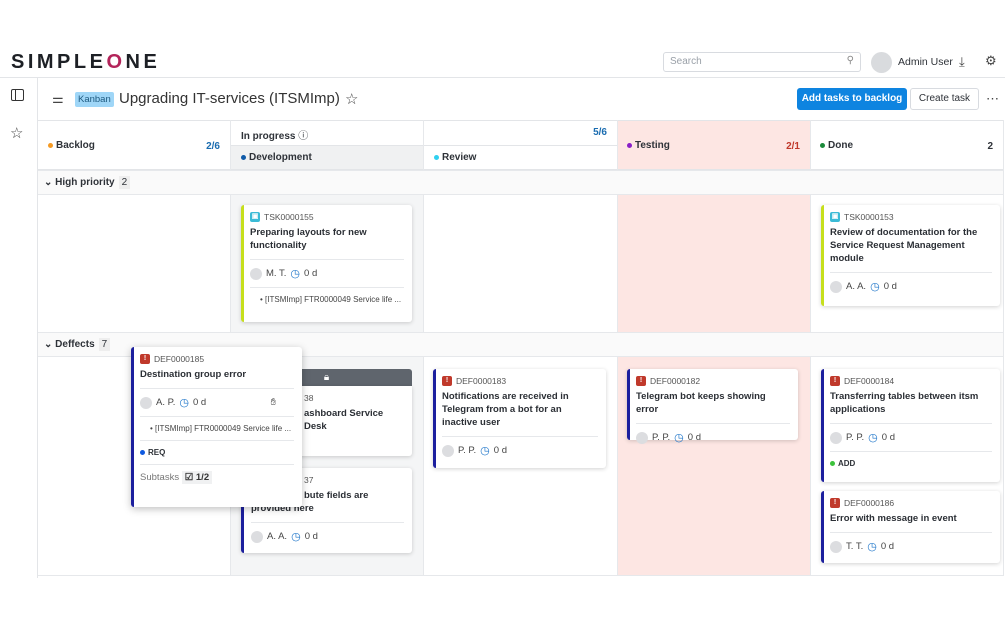  I want to click on filter-settings-icon: ⚌, so click(58, 99).